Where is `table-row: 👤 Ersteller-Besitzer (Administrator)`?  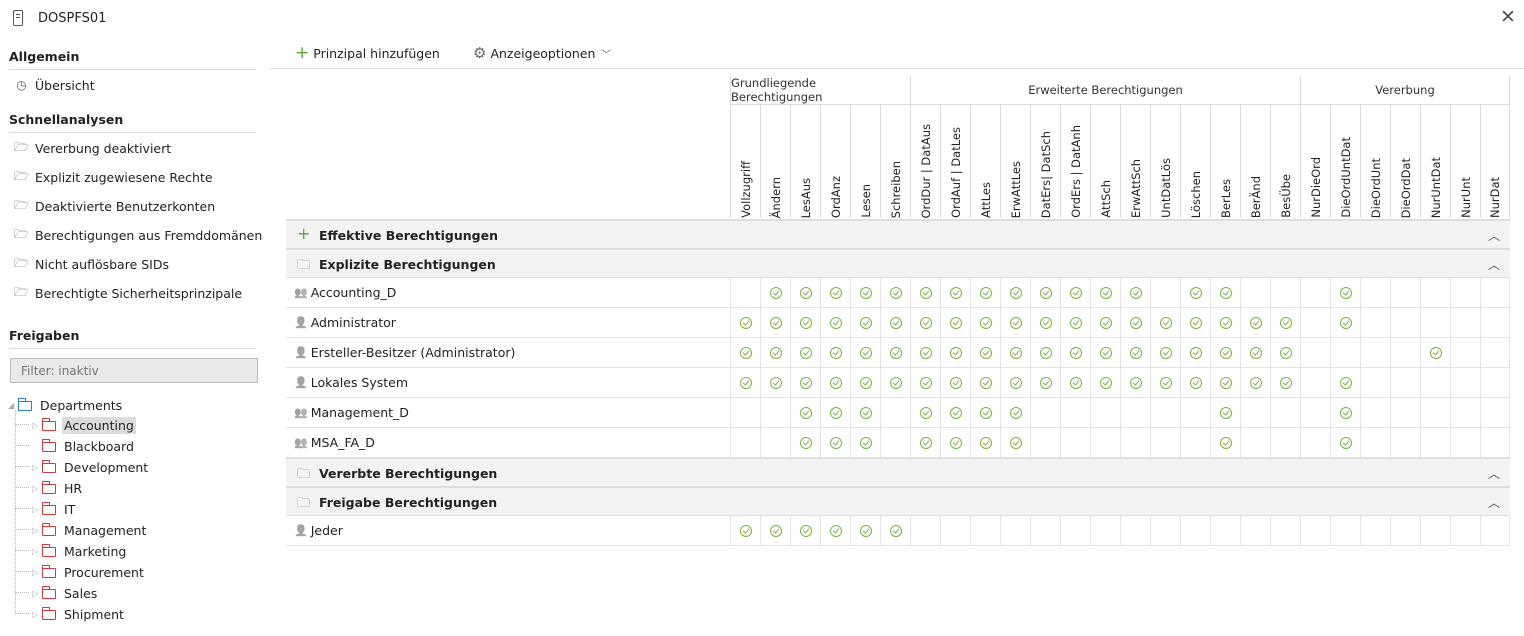 table-row: 👤 Ersteller-Besitzer (Administrator) is located at coordinates (898, 353).